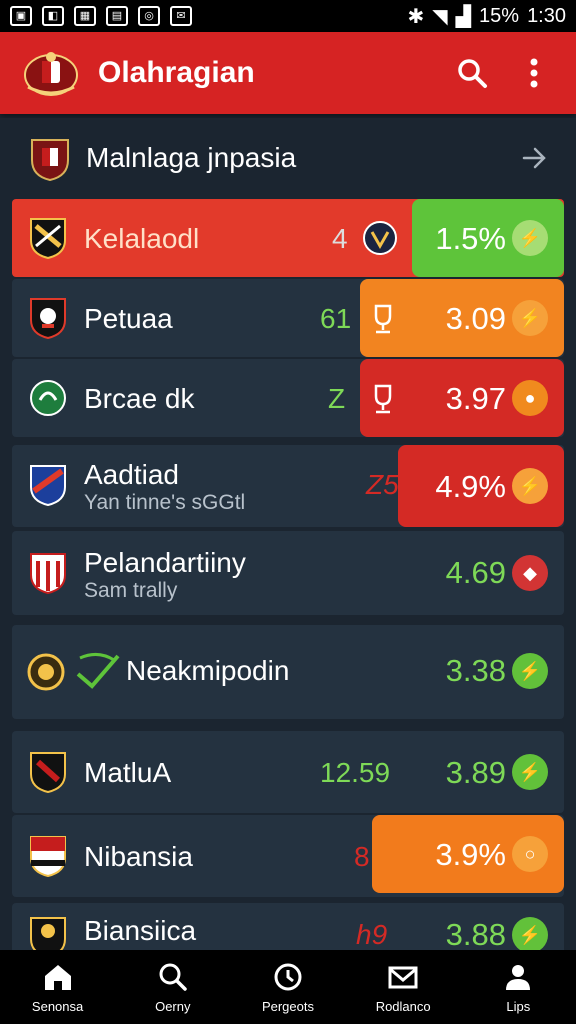 This screenshot has height=1024, width=576. Describe the element at coordinates (57, 1006) in the screenshot. I see `nav-label: Senonsa` at that location.